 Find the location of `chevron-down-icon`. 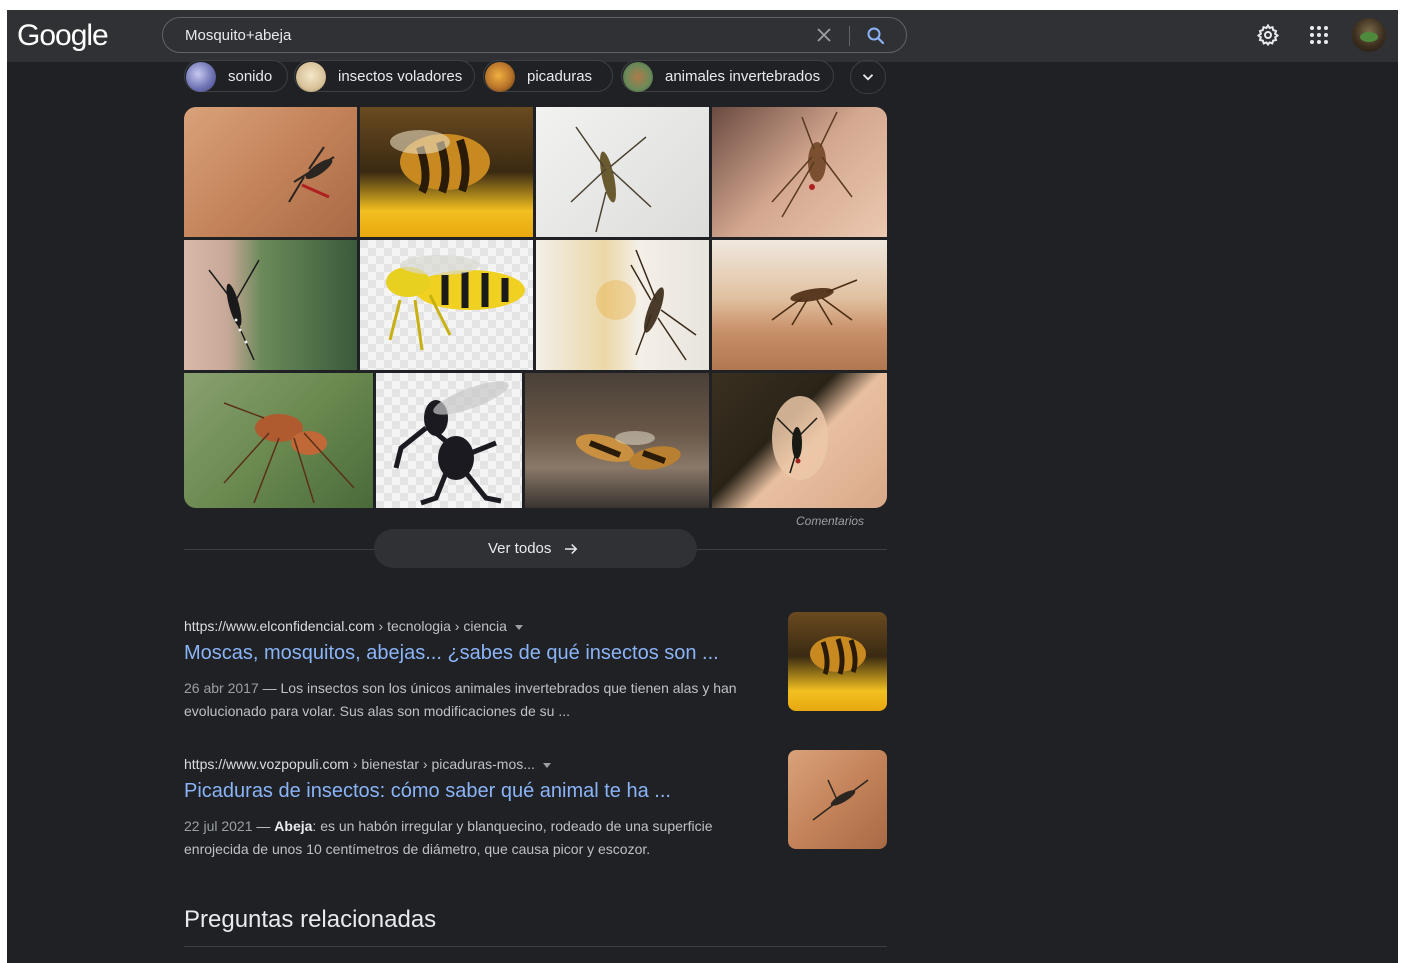

chevron-down-icon is located at coordinates (868, 77).